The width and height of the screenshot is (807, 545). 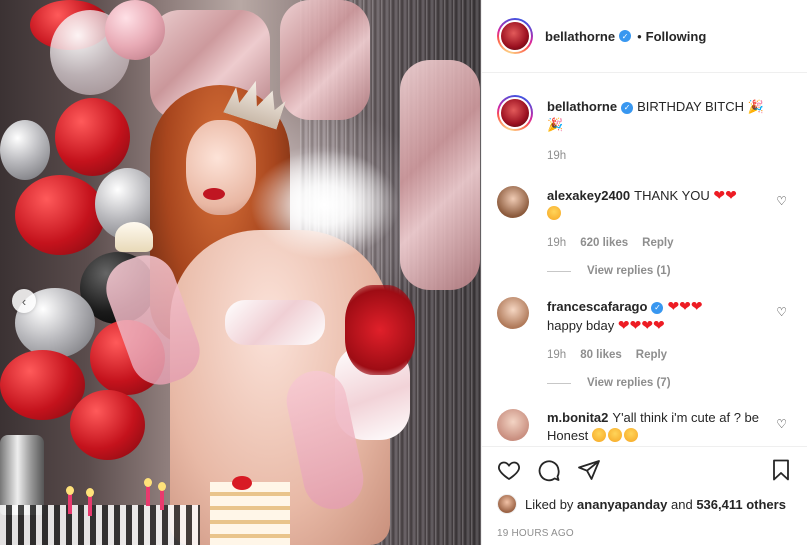 What do you see at coordinates (515, 113) in the screenshot?
I see `caption-avatar` at bounding box center [515, 113].